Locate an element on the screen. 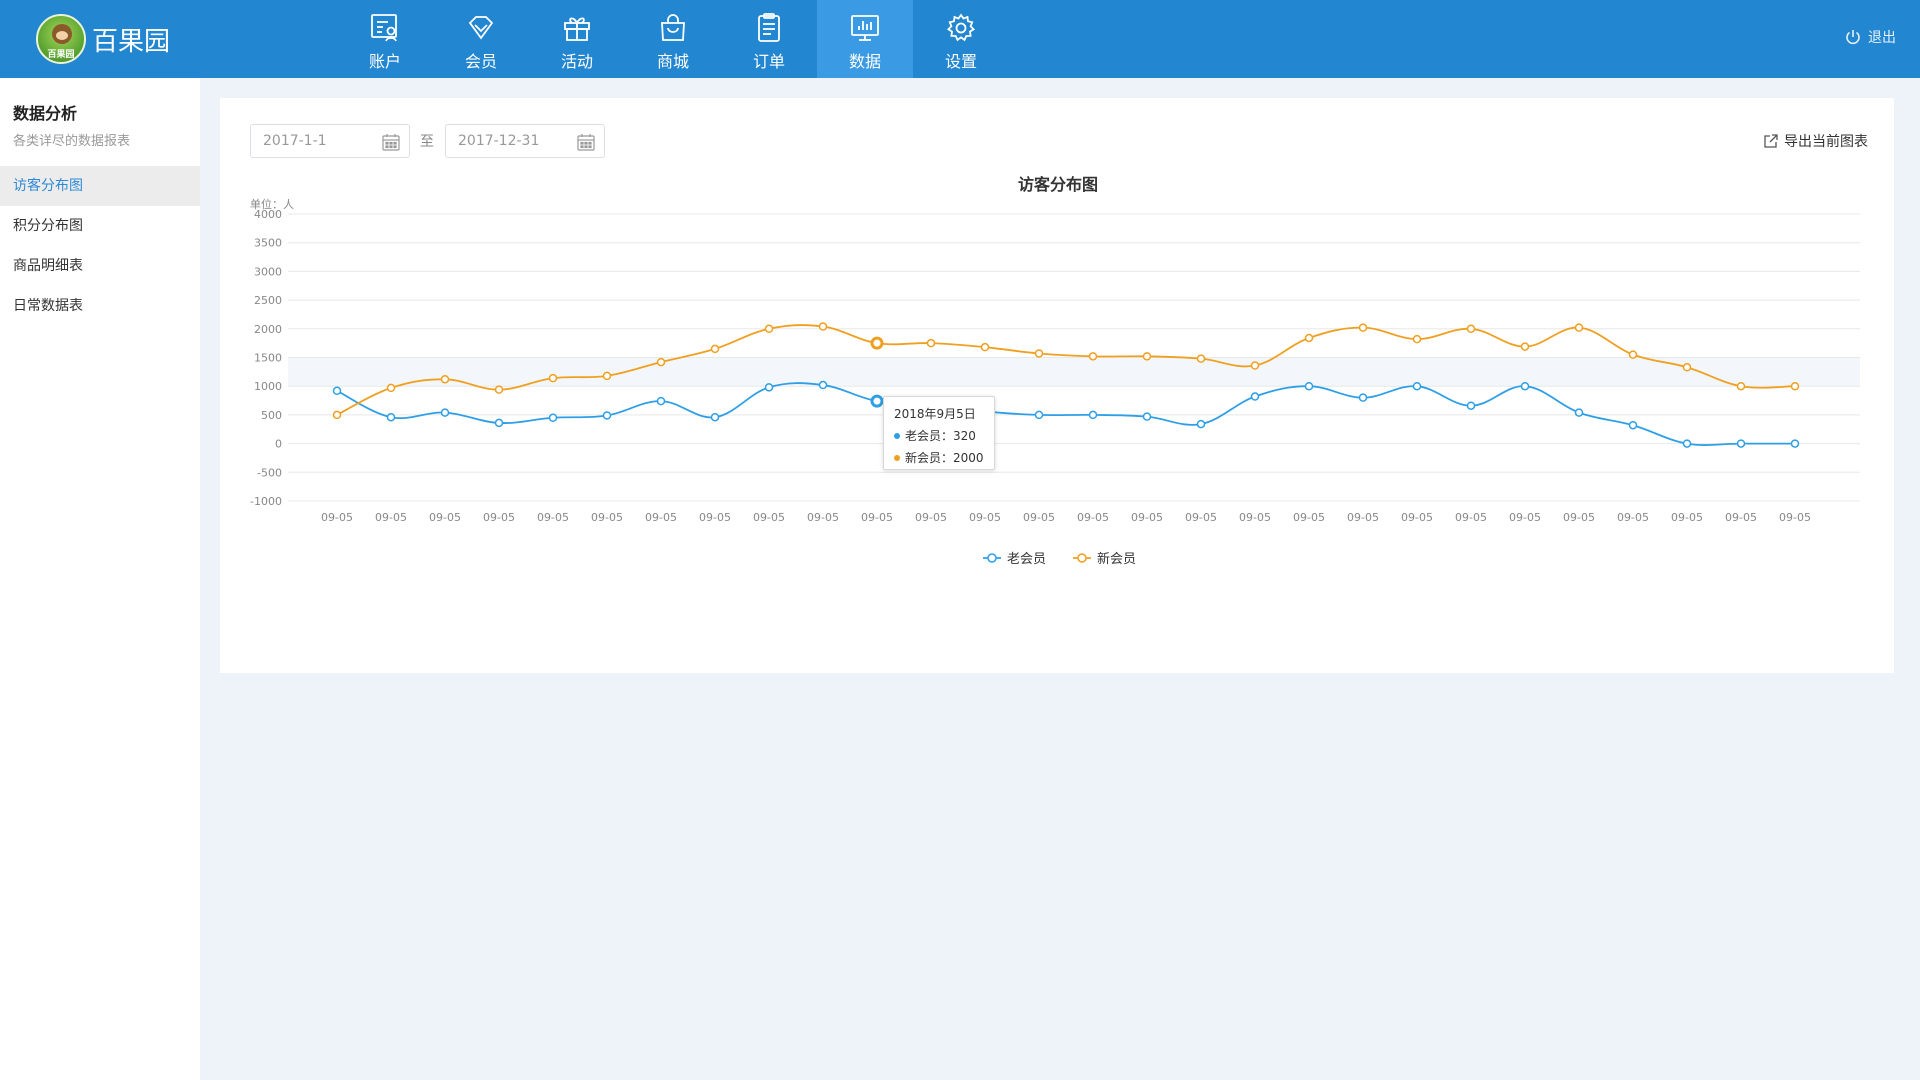 Image resolution: width=1920 pixels, height=1080 pixels. legend-label: 老会员 is located at coordinates (1026, 559).